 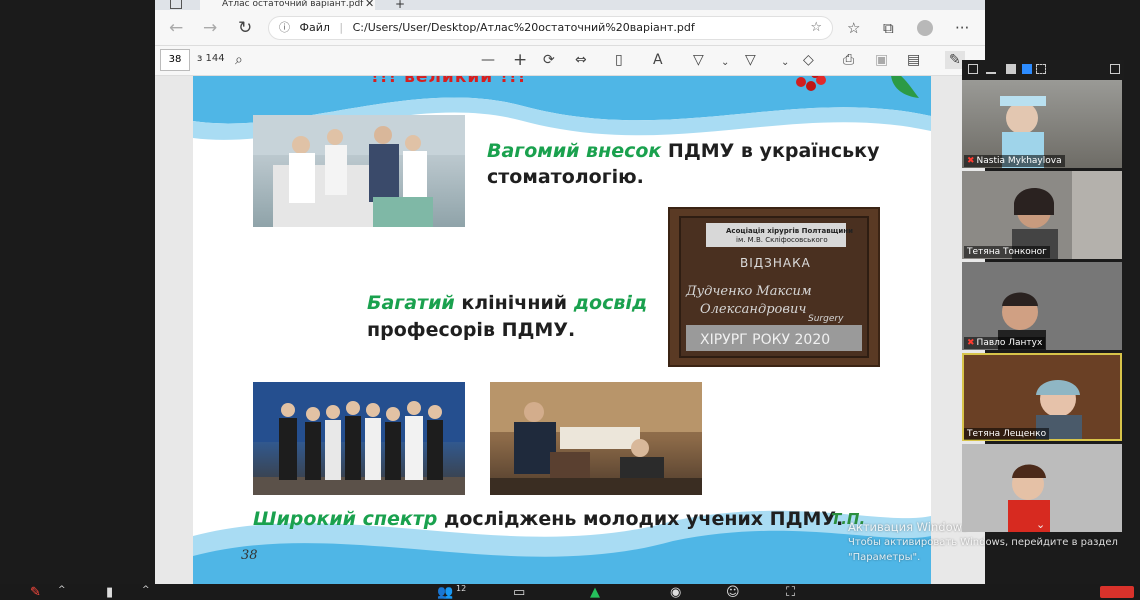 I want to click on award-name-1: Дудченко Максим, so click(x=748, y=291).